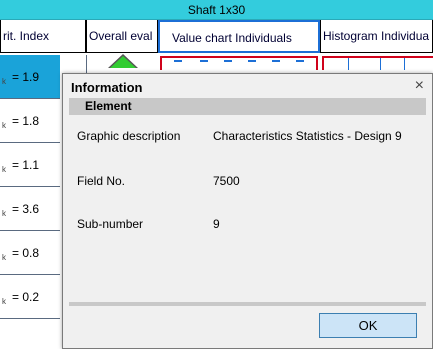  I want to click on field-label-graphic-description: Graphic description, so click(129, 136).